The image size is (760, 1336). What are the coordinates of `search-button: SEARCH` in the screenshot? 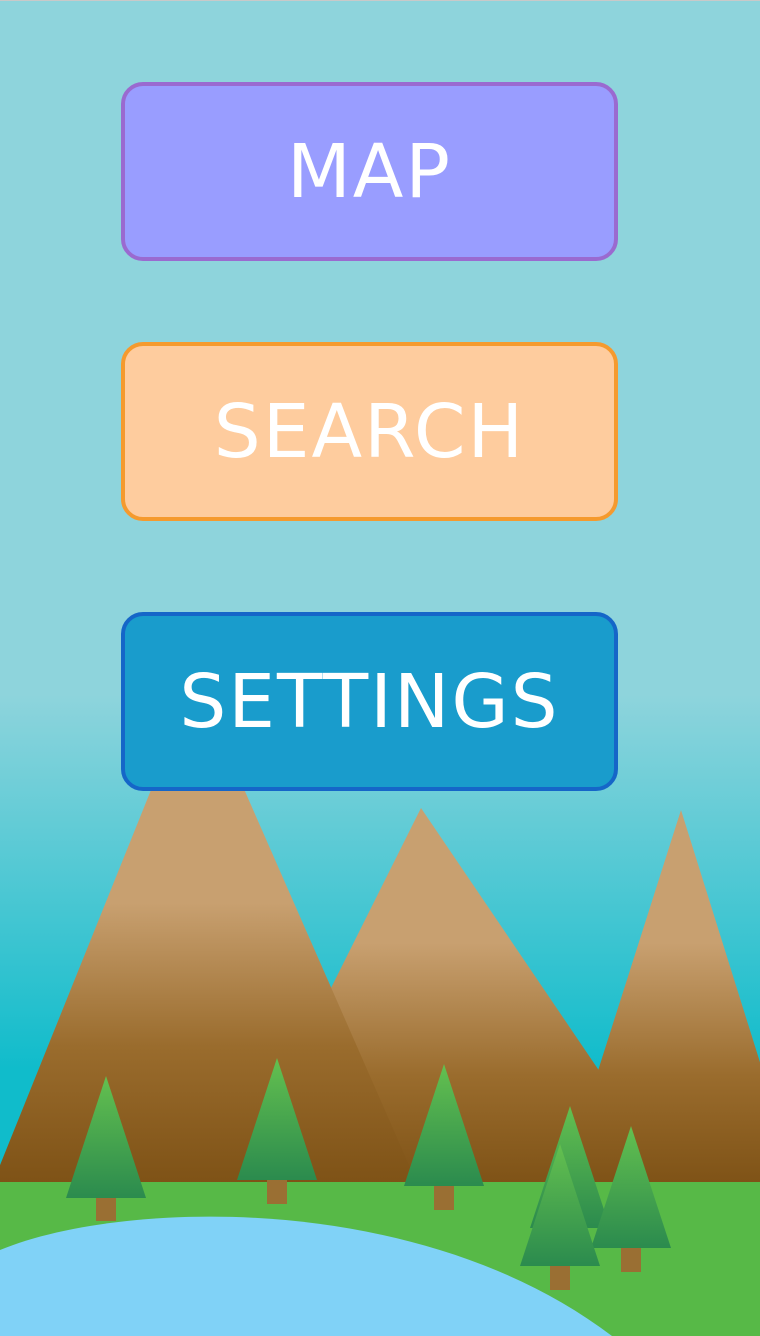 It's located at (369, 431).